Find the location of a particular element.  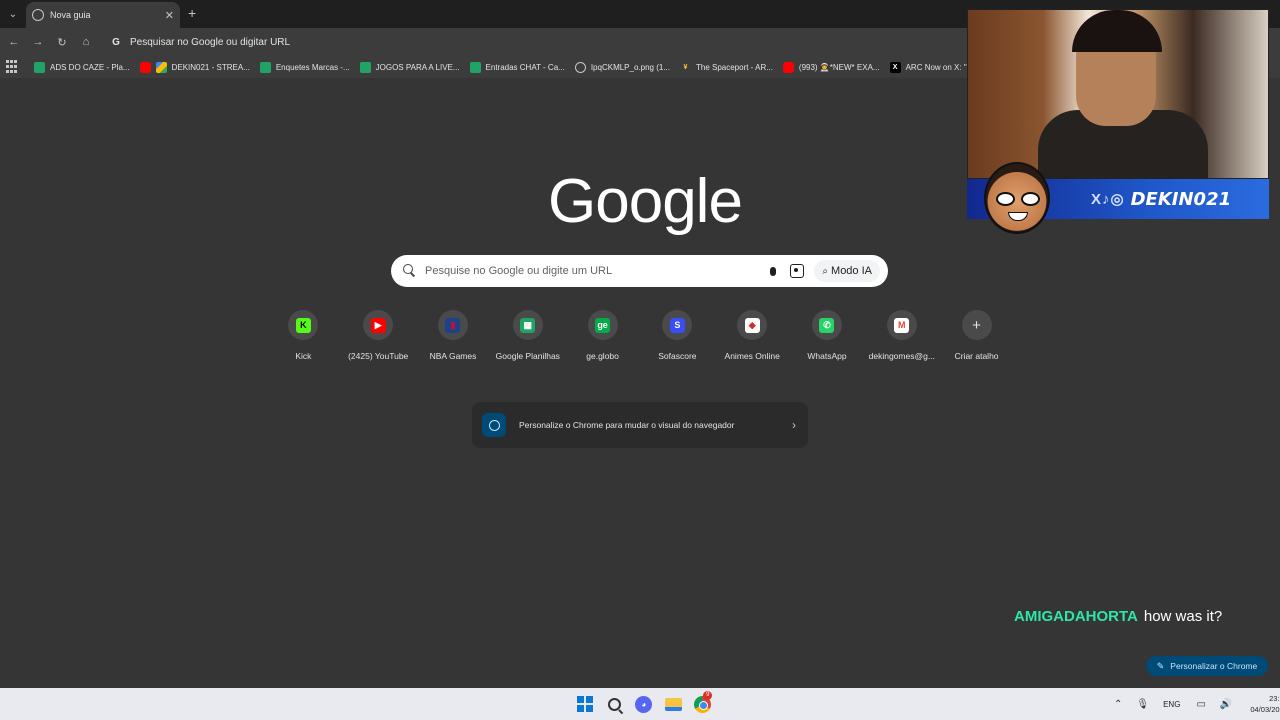

ys-icon: ¥ is located at coordinates (685, 67).